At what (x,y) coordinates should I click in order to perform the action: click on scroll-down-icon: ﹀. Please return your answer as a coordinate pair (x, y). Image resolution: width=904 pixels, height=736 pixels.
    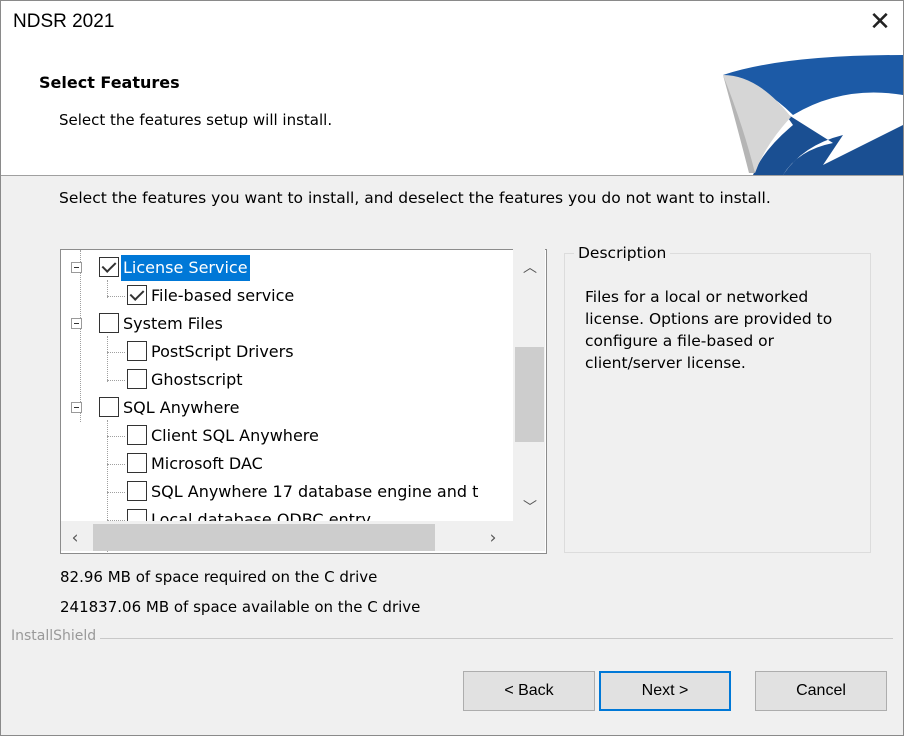
    Looking at the image, I should click on (530, 507).